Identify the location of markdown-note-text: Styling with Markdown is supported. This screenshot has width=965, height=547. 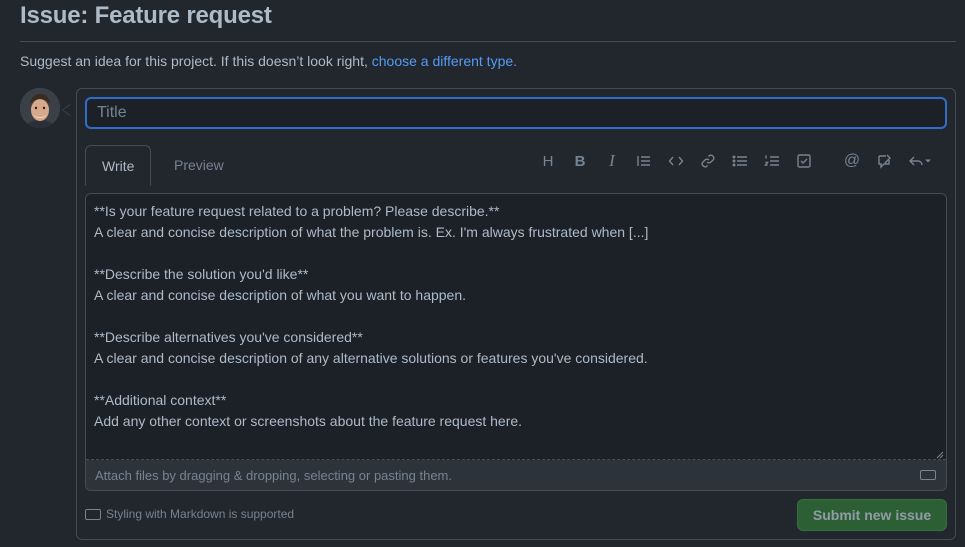
(200, 514).